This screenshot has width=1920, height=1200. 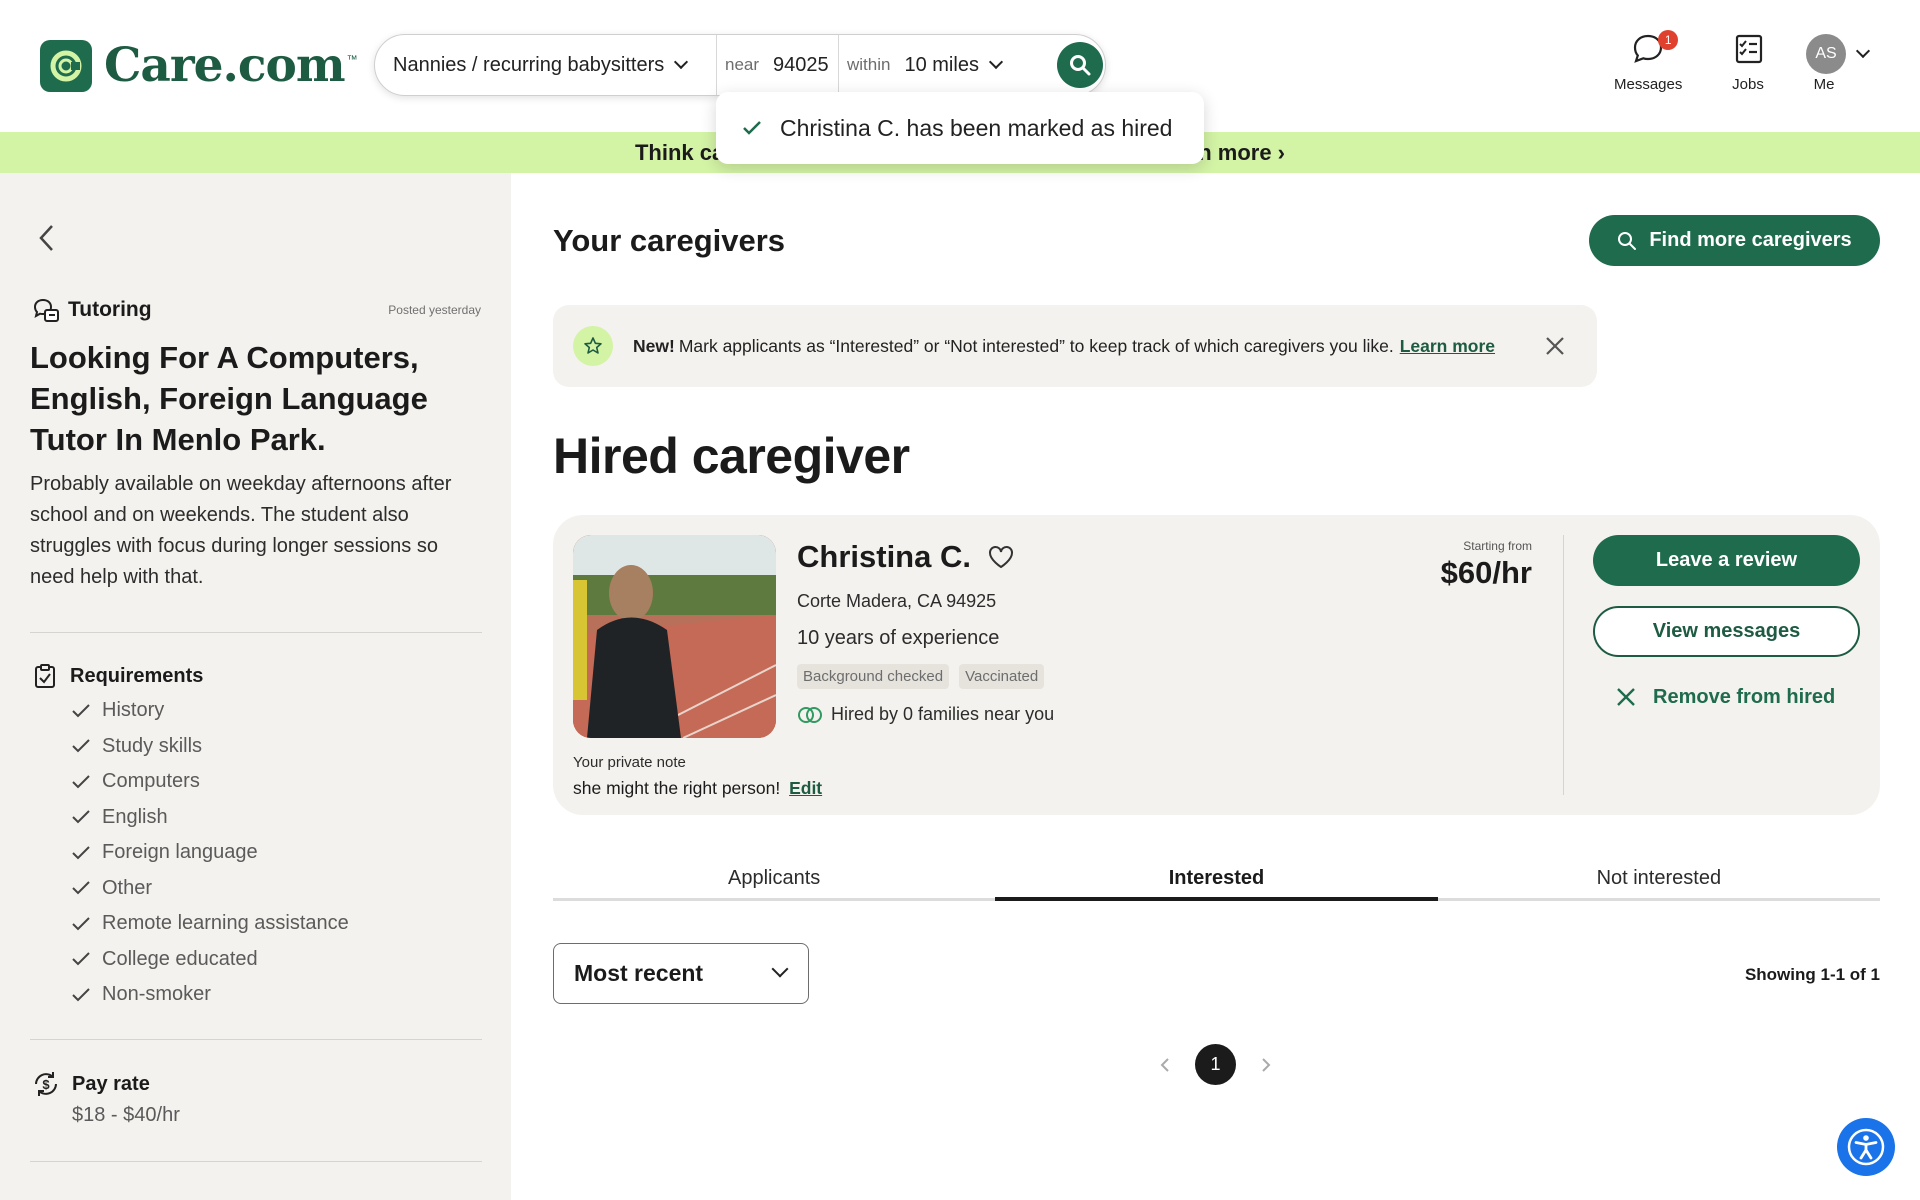 What do you see at coordinates (1659, 878) in the screenshot?
I see `tab-not-interested: Not interested` at bounding box center [1659, 878].